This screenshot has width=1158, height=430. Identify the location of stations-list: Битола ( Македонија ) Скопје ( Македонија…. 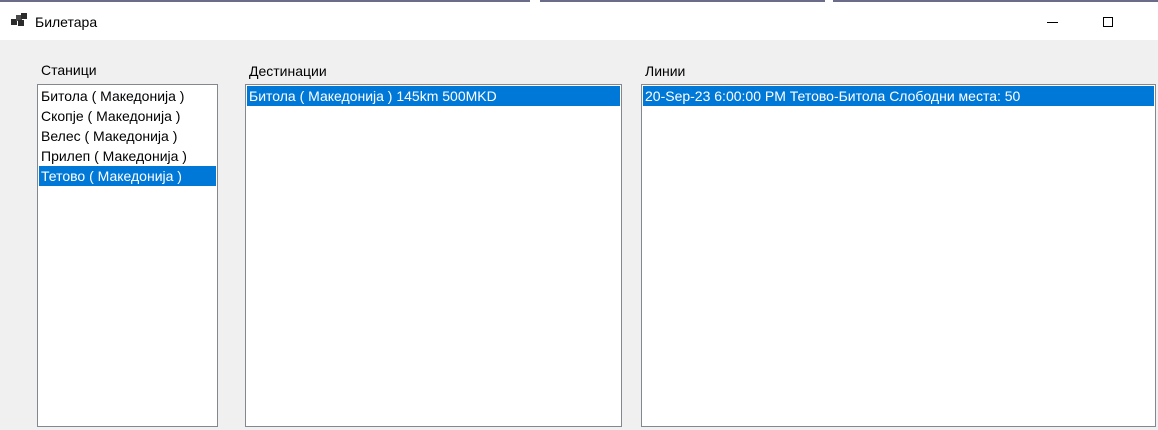
(127, 136).